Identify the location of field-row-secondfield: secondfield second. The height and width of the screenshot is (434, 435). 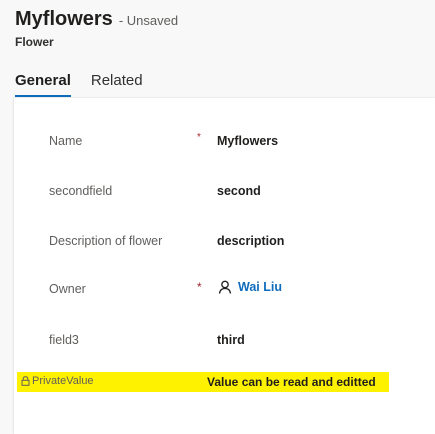
(224, 192).